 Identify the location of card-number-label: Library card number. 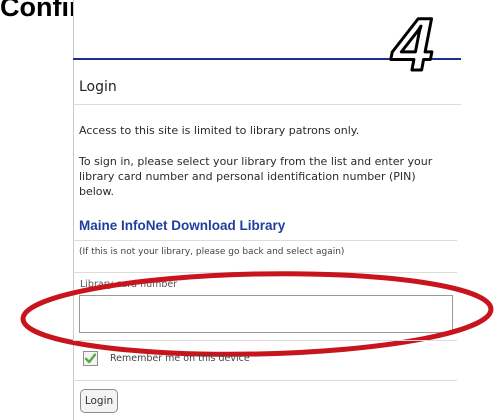
(129, 284).